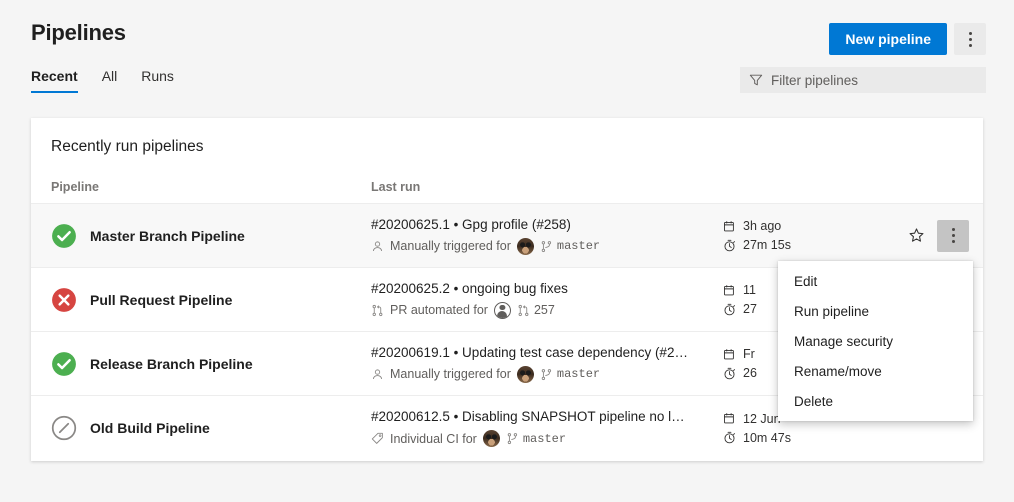  I want to click on menu-item-run-pipeline: Run pipeline, so click(875, 311).